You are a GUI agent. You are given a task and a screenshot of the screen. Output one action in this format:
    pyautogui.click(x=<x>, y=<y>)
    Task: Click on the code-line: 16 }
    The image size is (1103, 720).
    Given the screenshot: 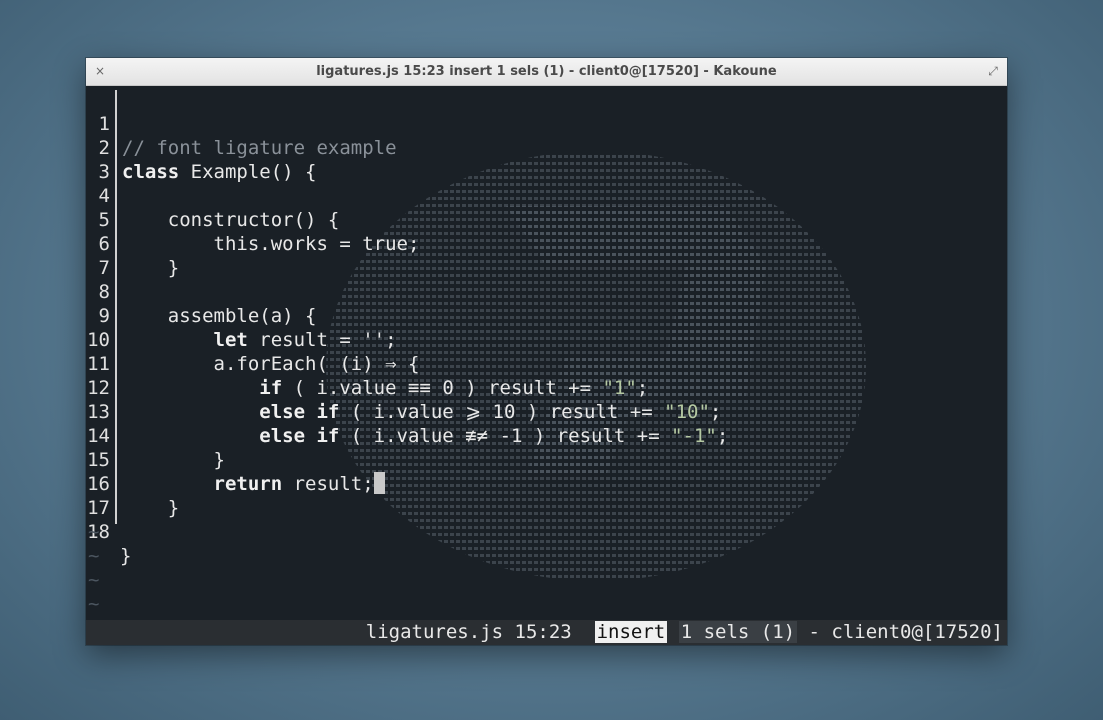 What is the action you would take?
    pyautogui.click(x=132, y=483)
    